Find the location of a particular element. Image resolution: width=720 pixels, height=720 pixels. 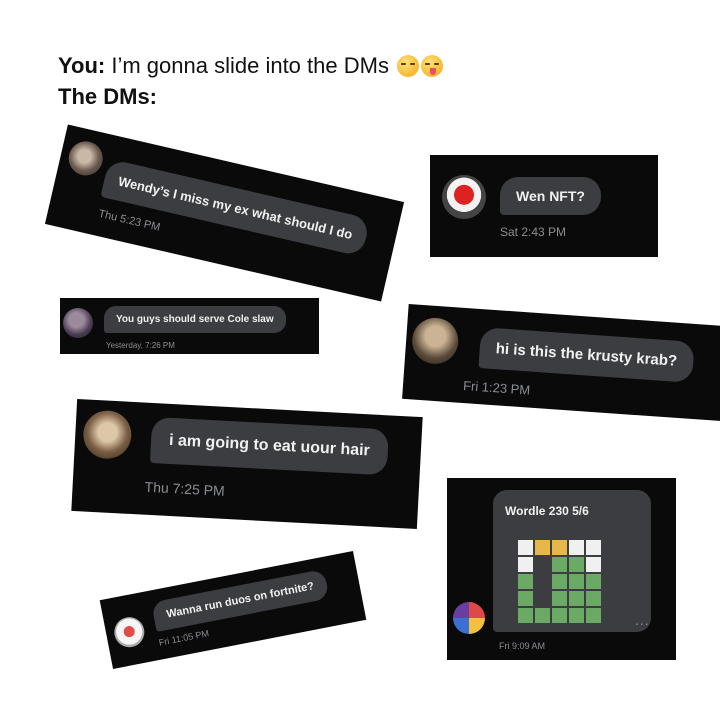

message-timestamp: Fri 9:09 AM is located at coordinates (522, 646).